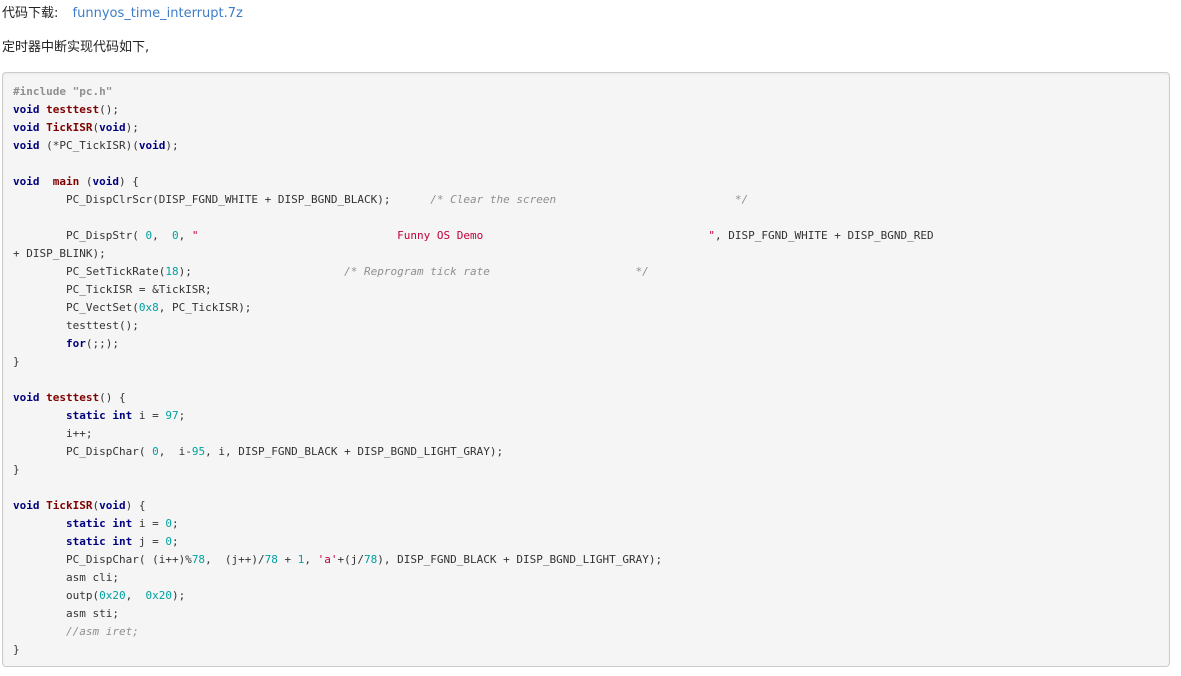  I want to click on code-text: , PC_TickISR);, so click(205, 307).